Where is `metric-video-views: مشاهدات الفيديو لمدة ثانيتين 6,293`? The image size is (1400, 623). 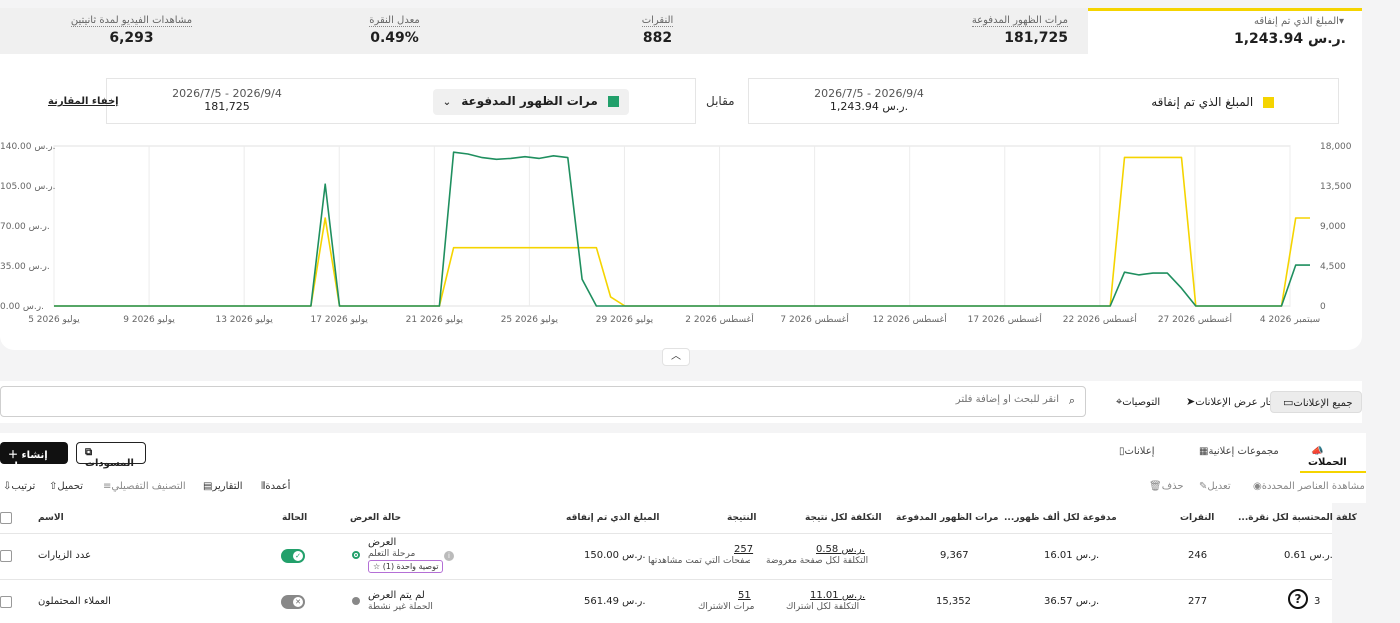 metric-video-views: مشاهدات الفيديو لمدة ثانيتين 6,293 is located at coordinates (131, 31).